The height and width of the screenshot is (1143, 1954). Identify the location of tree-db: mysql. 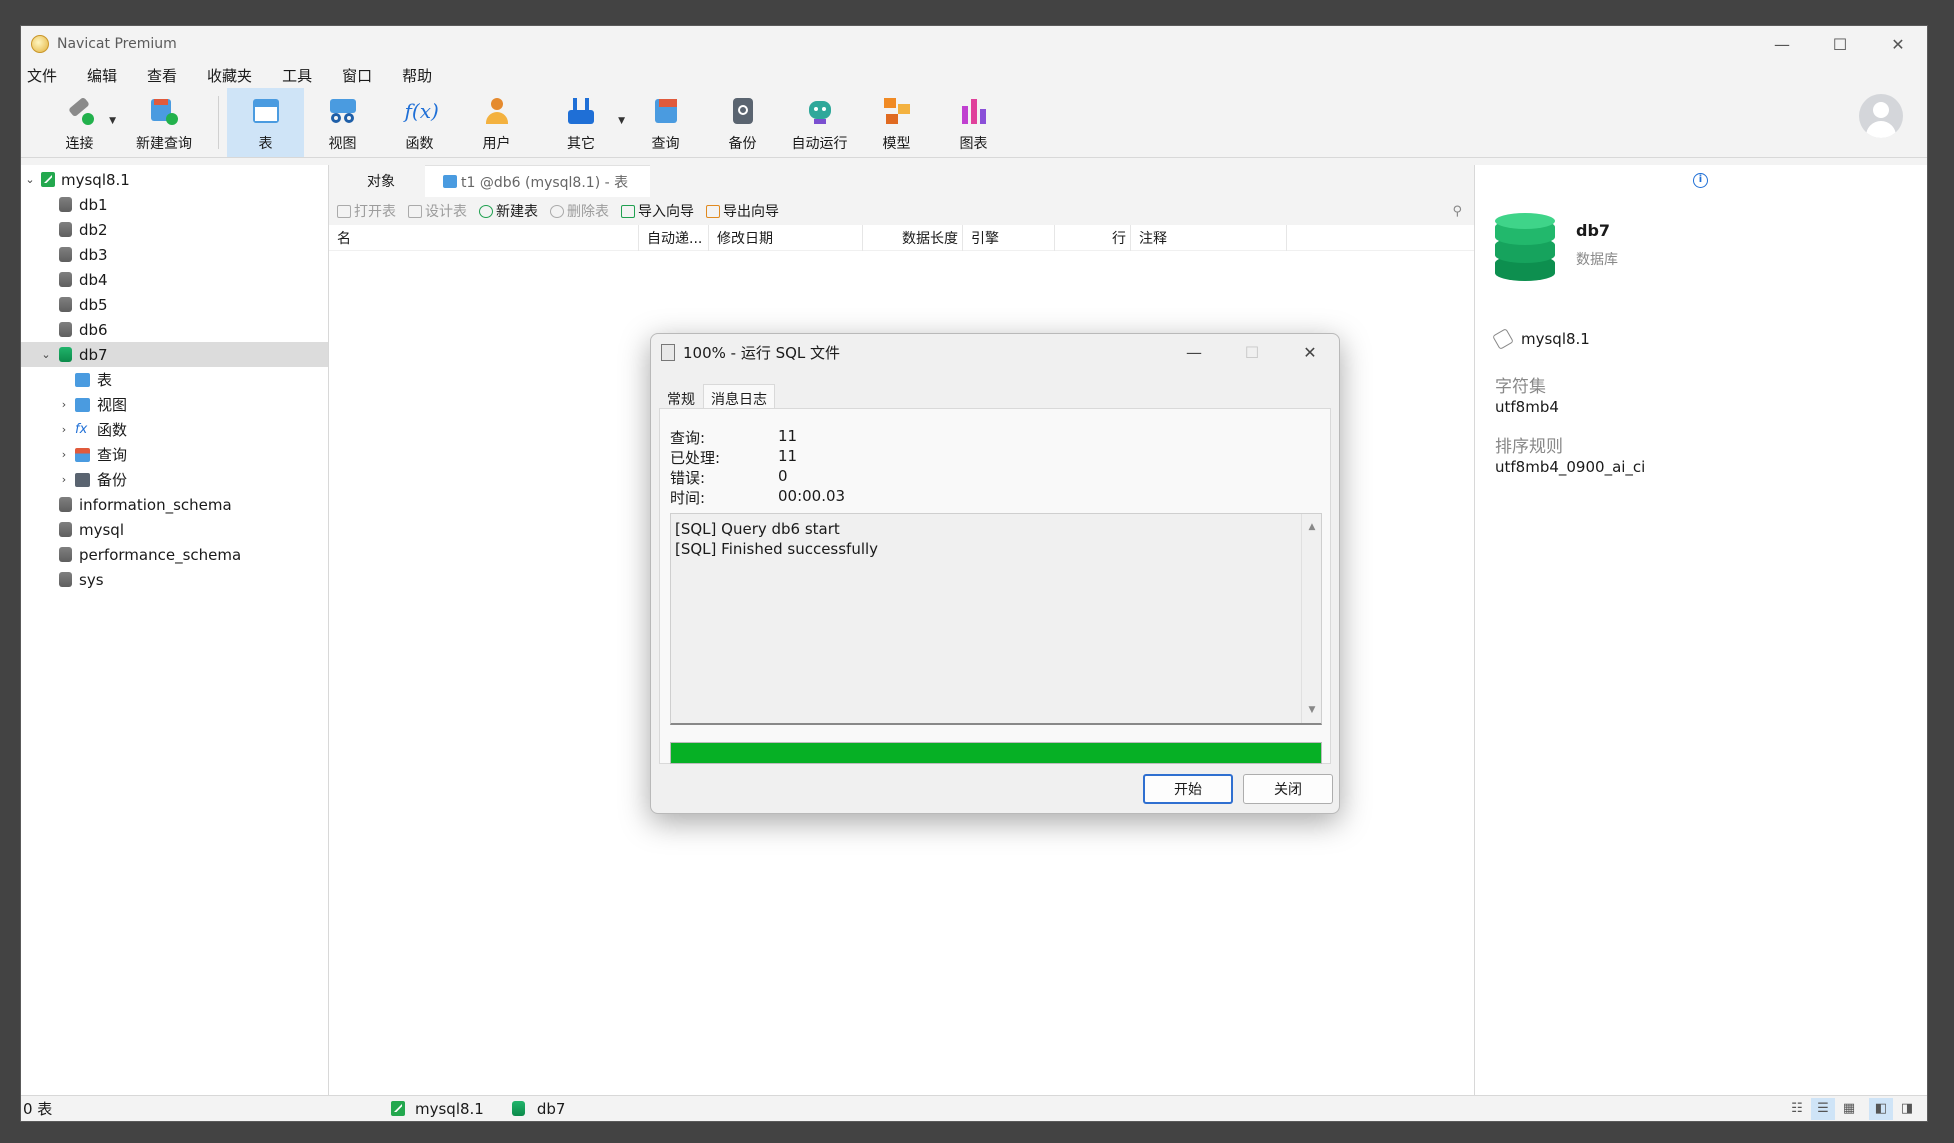
(174, 529).